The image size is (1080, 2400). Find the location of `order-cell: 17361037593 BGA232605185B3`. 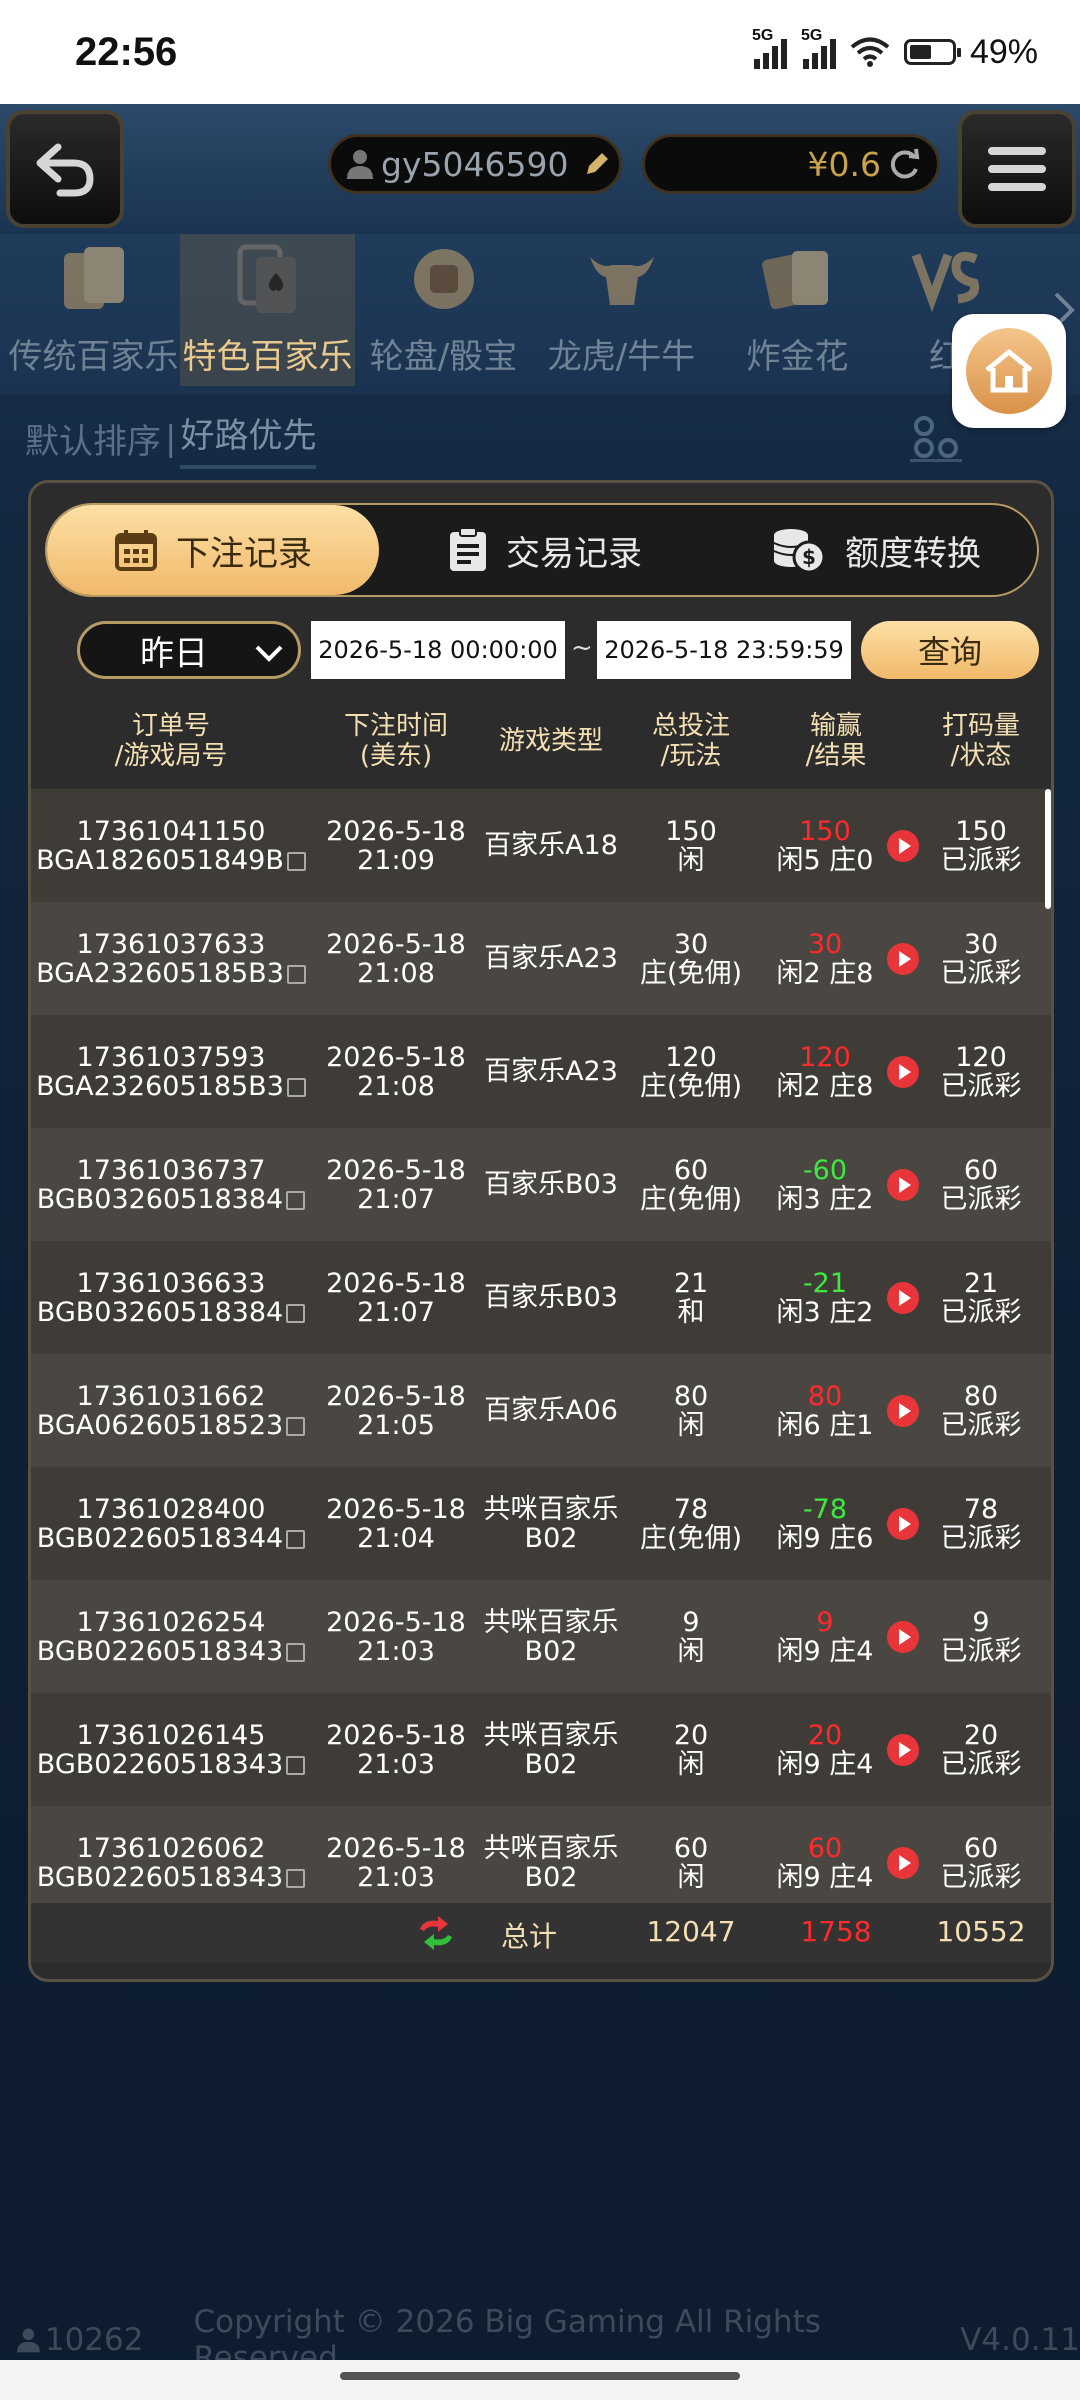

order-cell: 17361037593 BGA232605185B3 is located at coordinates (171, 1071).